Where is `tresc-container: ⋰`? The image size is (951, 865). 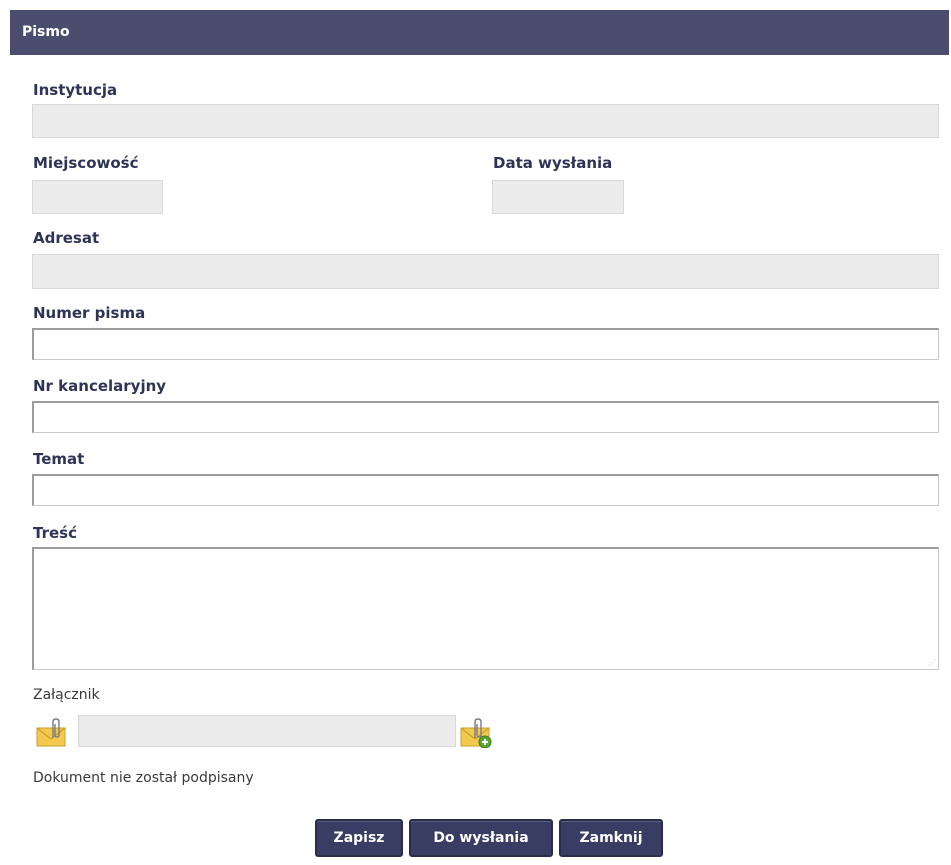 tresc-container: ⋰ is located at coordinates (485, 608).